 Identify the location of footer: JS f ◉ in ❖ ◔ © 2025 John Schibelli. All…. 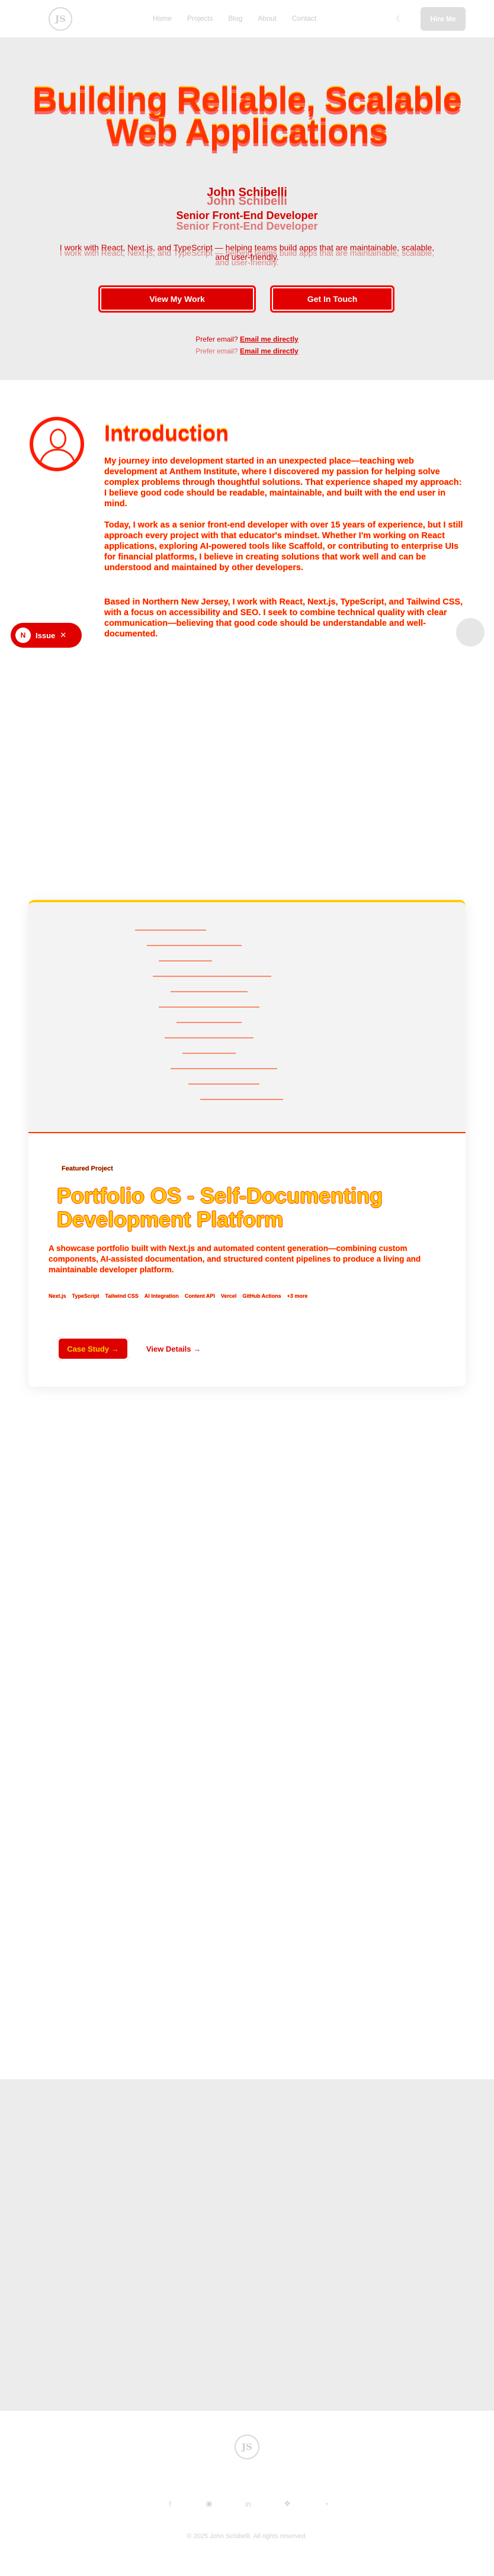
(247, 2494).